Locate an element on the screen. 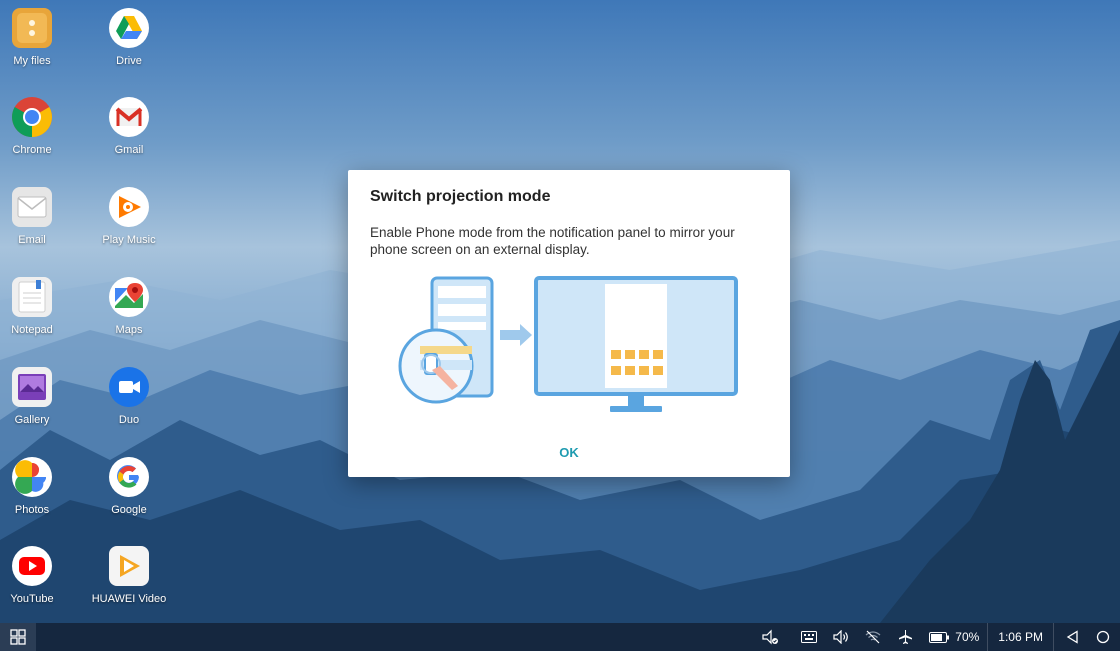  gallery-icon is located at coordinates (32, 387).